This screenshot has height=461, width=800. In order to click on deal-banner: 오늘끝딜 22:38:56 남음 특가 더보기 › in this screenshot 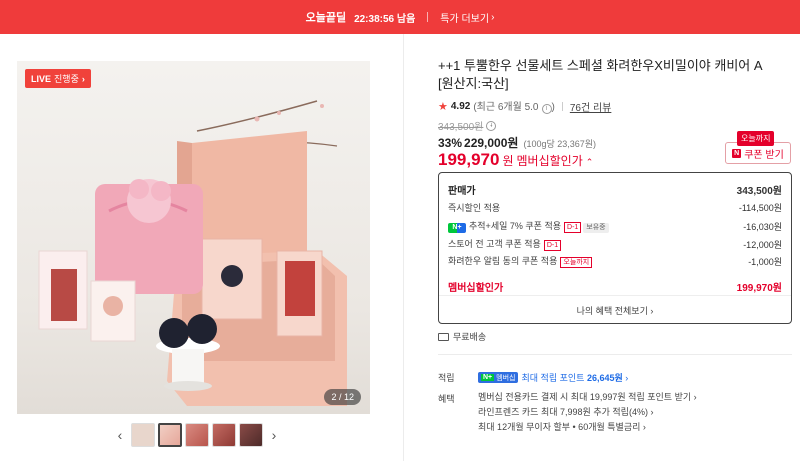, I will do `click(400, 17)`.